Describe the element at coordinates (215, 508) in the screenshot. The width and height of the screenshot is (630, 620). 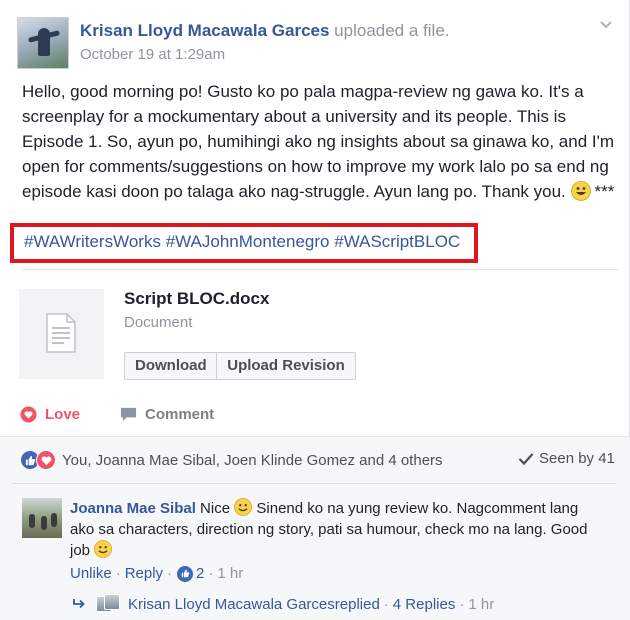
I see `comment-text-part: Nice` at that location.